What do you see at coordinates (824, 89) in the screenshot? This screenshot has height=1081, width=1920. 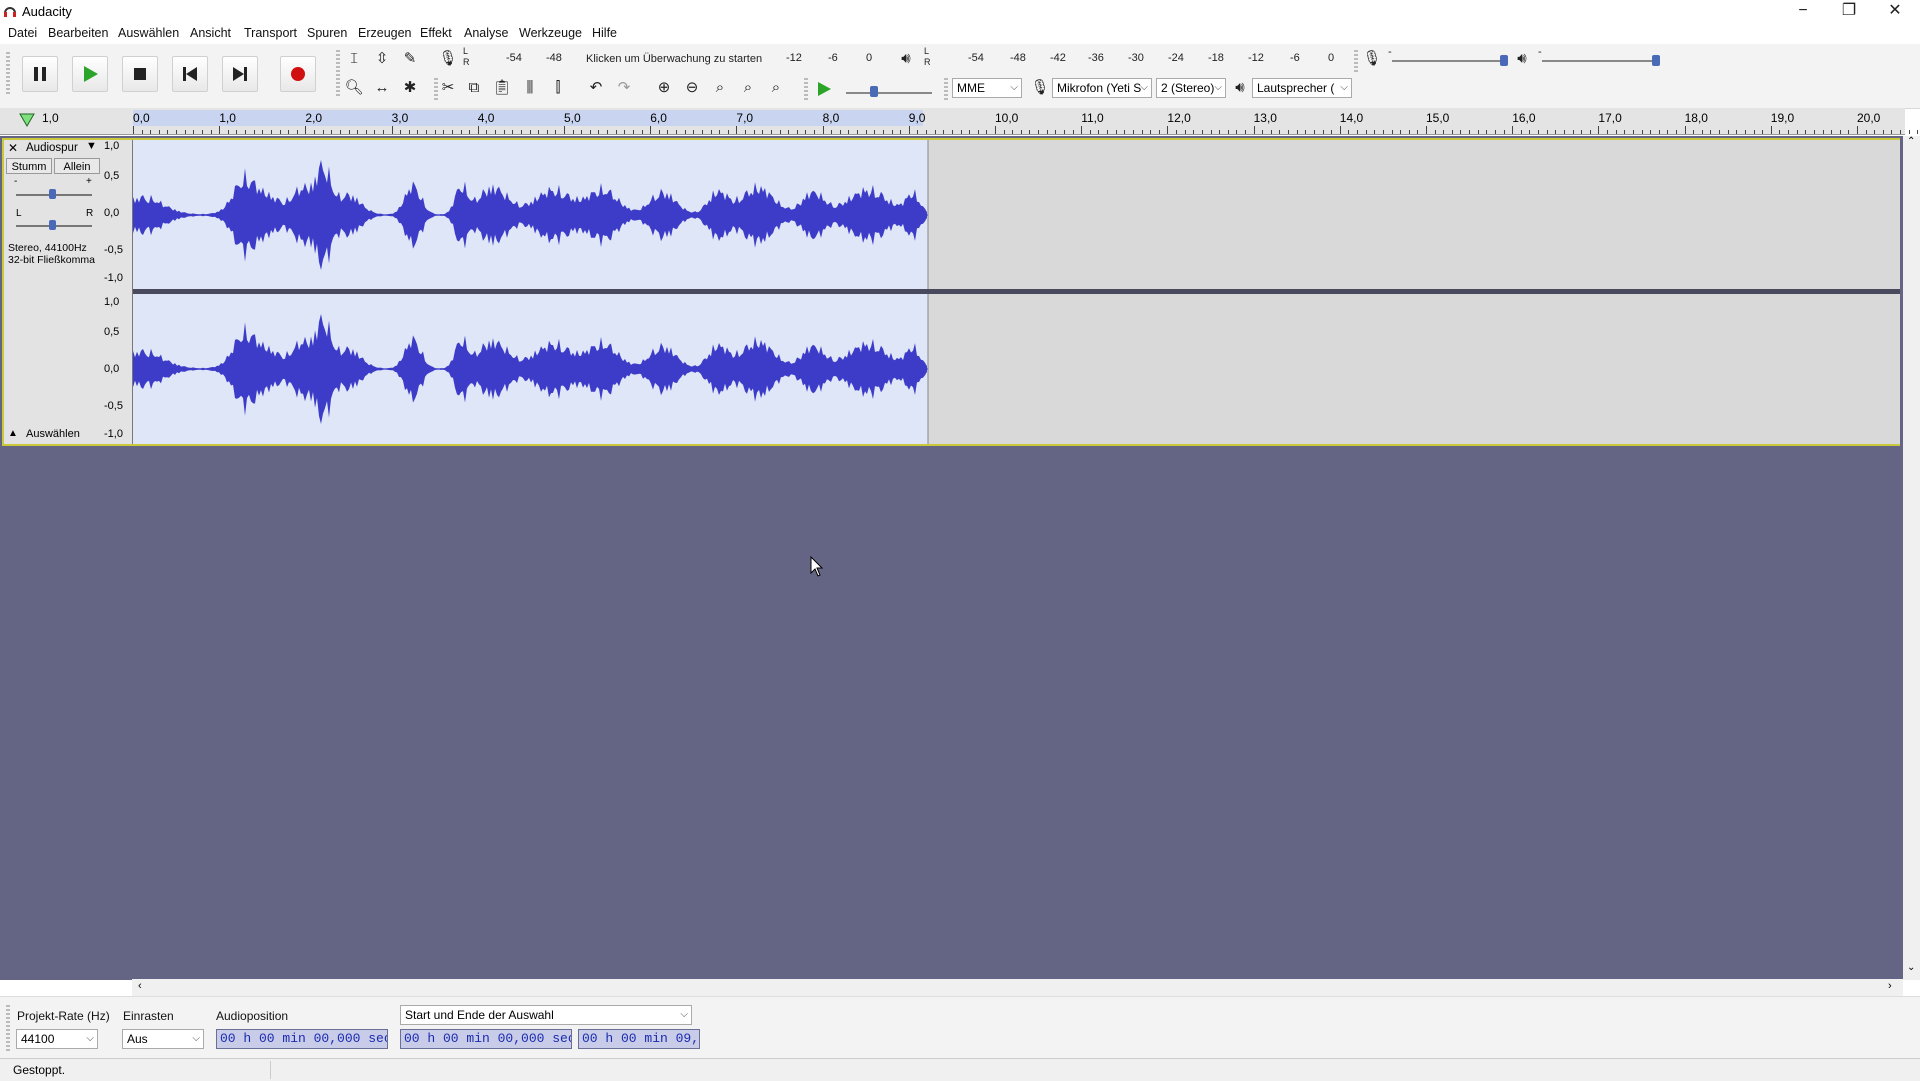 I see `play-at-speed-icon` at bounding box center [824, 89].